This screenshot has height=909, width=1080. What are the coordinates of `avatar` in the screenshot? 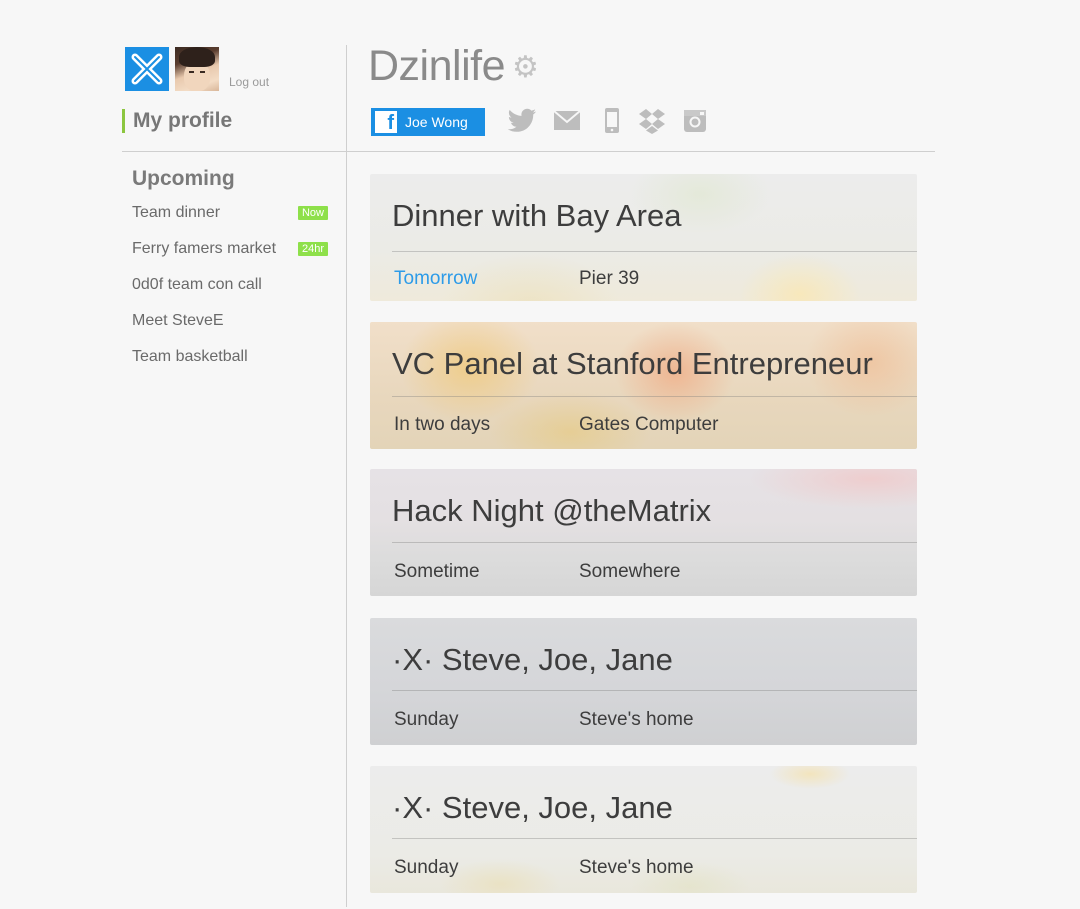 It's located at (197, 69).